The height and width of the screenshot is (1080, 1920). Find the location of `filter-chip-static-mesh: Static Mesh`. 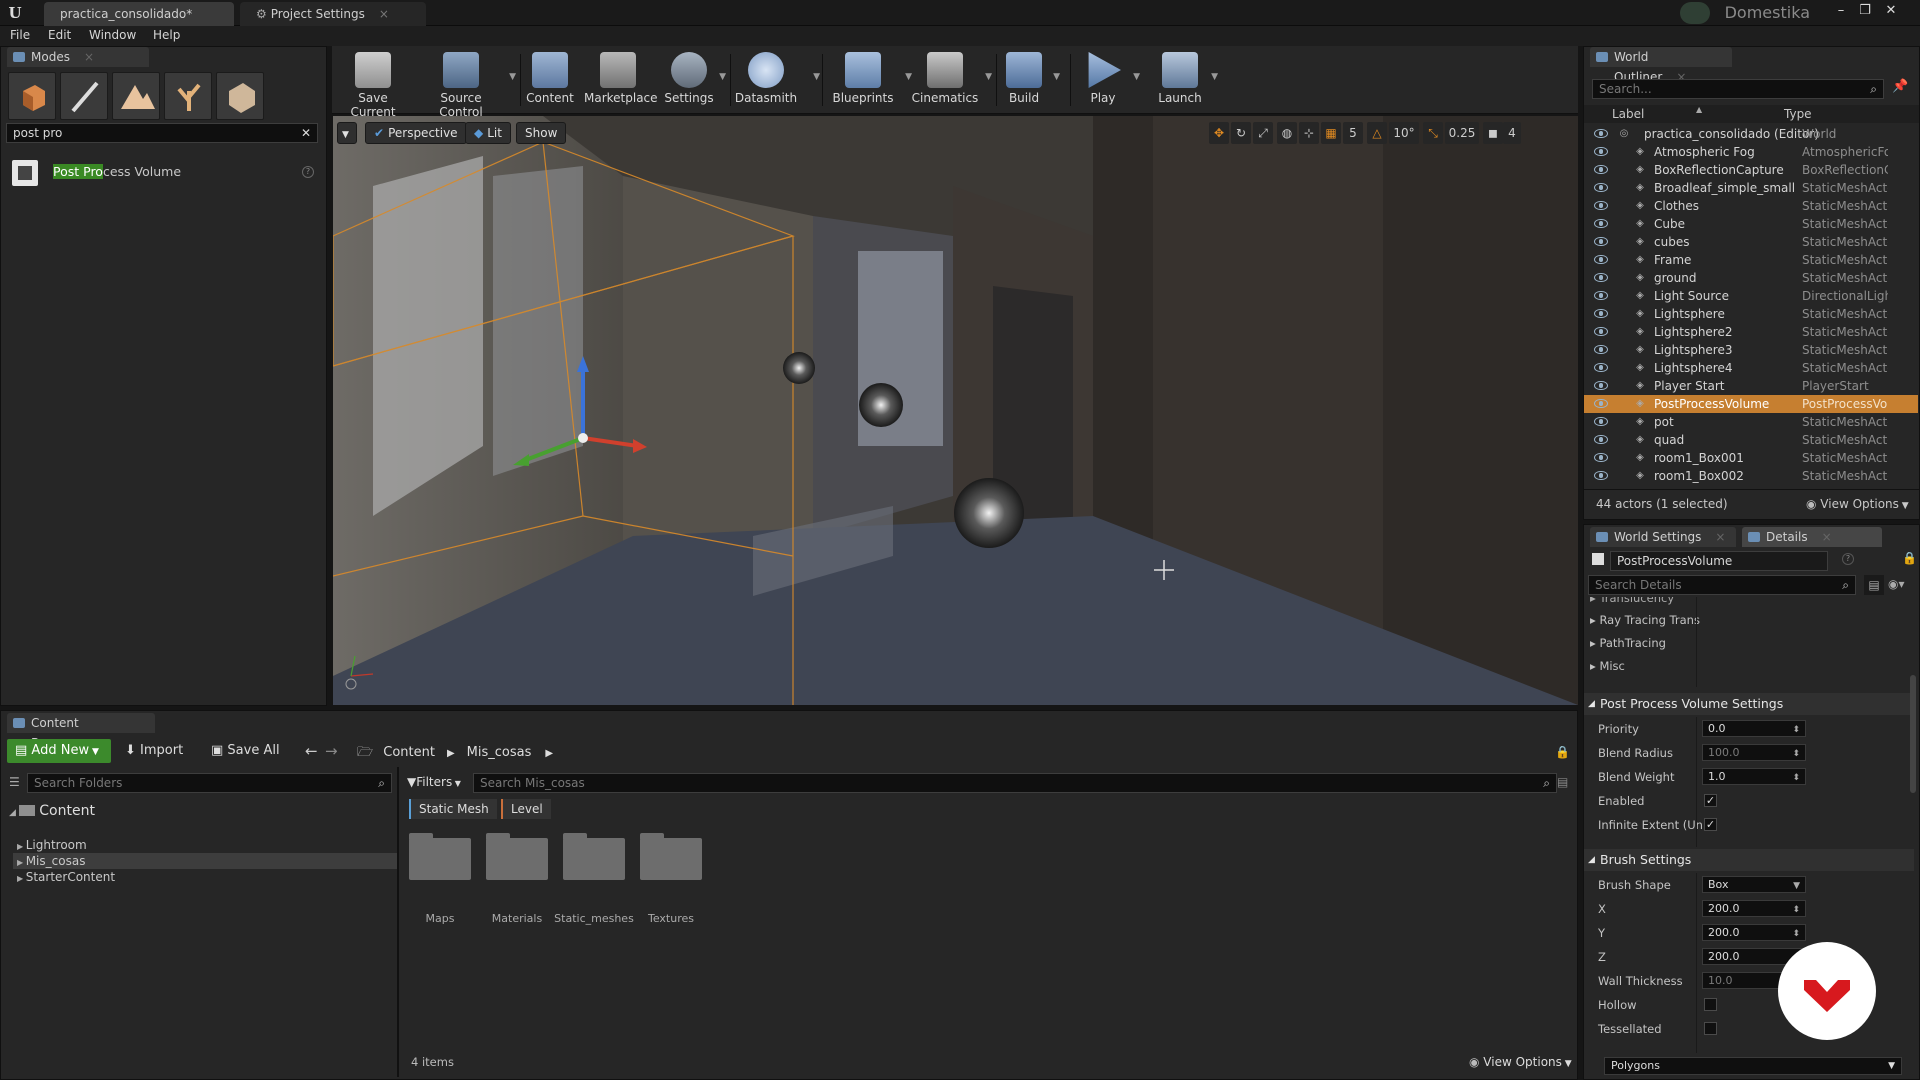

filter-chip-static-mesh: Static Mesh is located at coordinates (453, 809).